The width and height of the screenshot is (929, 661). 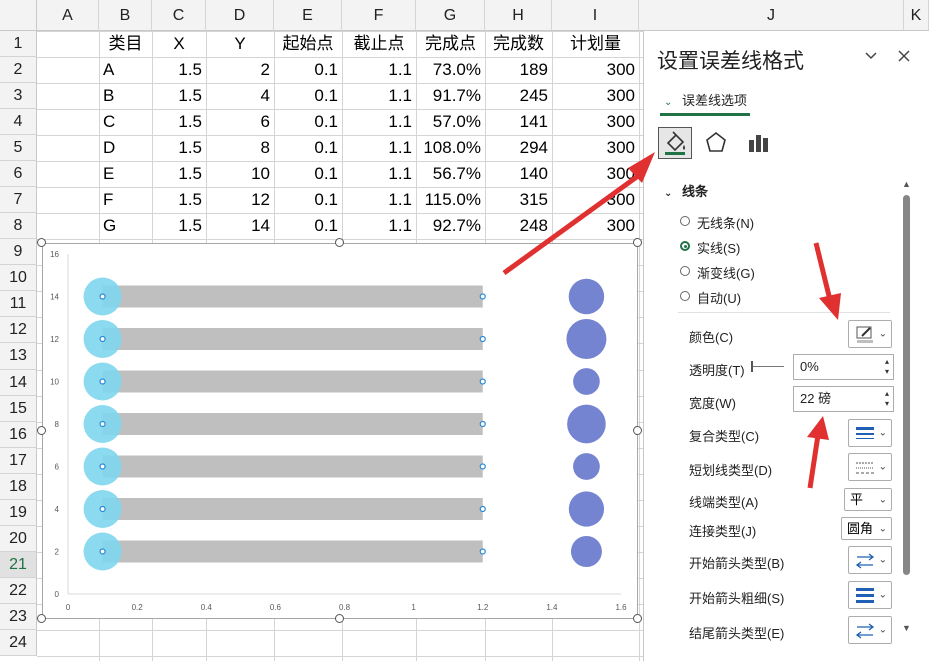 I want to click on dash-type-dropdown: ⌄, so click(x=870, y=467).